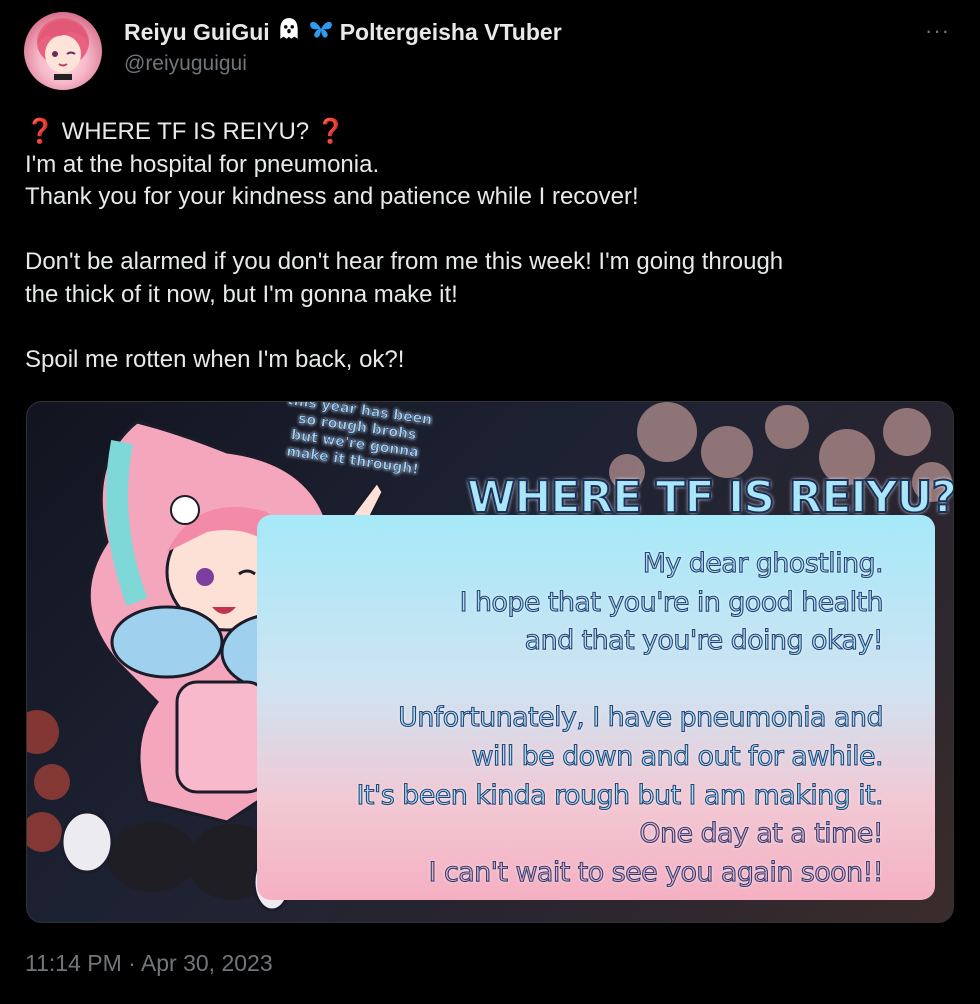 Image resolution: width=980 pixels, height=1004 pixels. What do you see at coordinates (656, 872) in the screenshot?
I see `message-line: I can't wait to see you again soon!!` at bounding box center [656, 872].